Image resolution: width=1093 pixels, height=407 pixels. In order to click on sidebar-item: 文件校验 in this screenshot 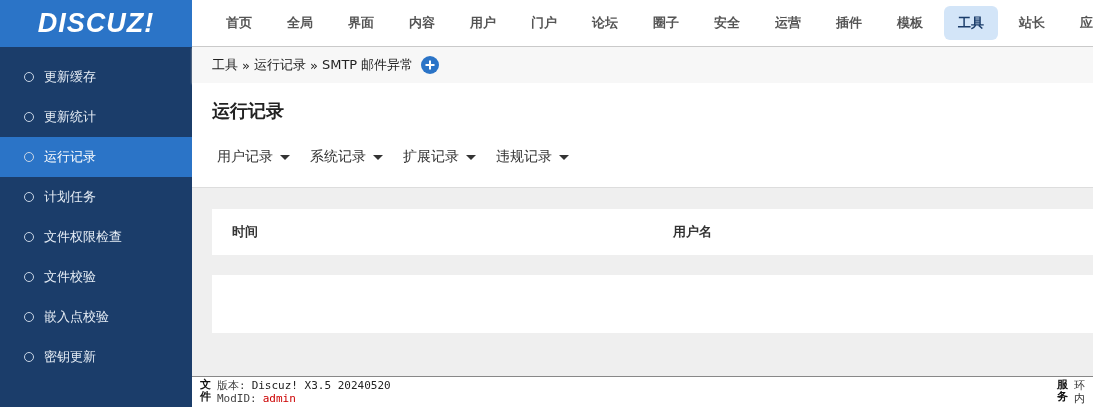, I will do `click(96, 277)`.